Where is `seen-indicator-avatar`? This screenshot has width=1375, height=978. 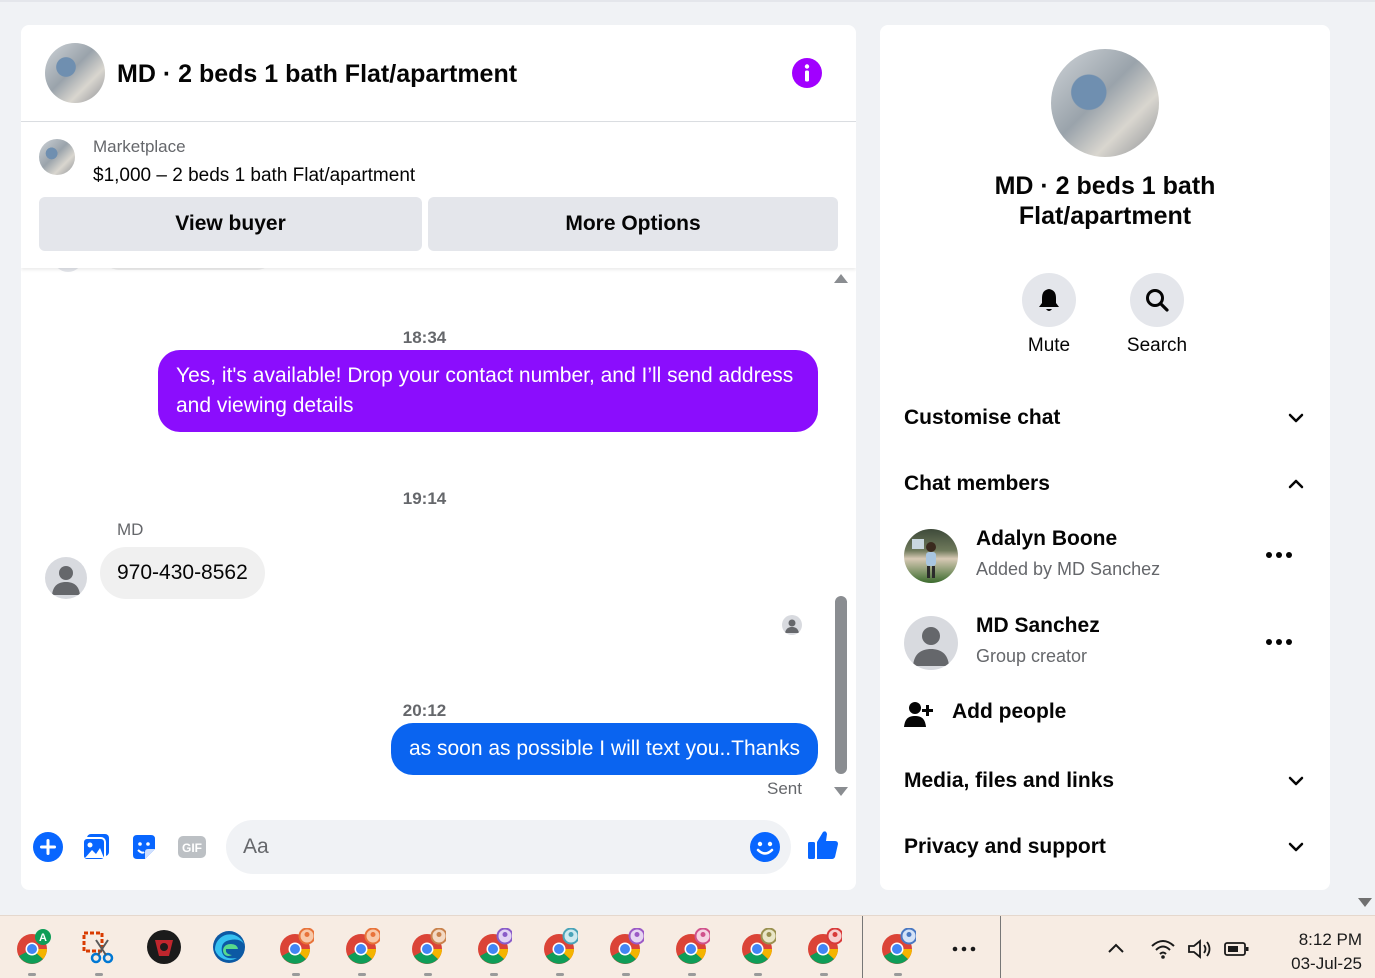 seen-indicator-avatar is located at coordinates (792, 625).